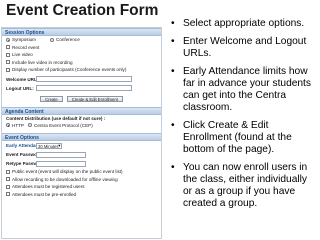 The width and height of the screenshot is (320, 240). I want to click on retype-password-row: Retype Password:, so click(81, 163).